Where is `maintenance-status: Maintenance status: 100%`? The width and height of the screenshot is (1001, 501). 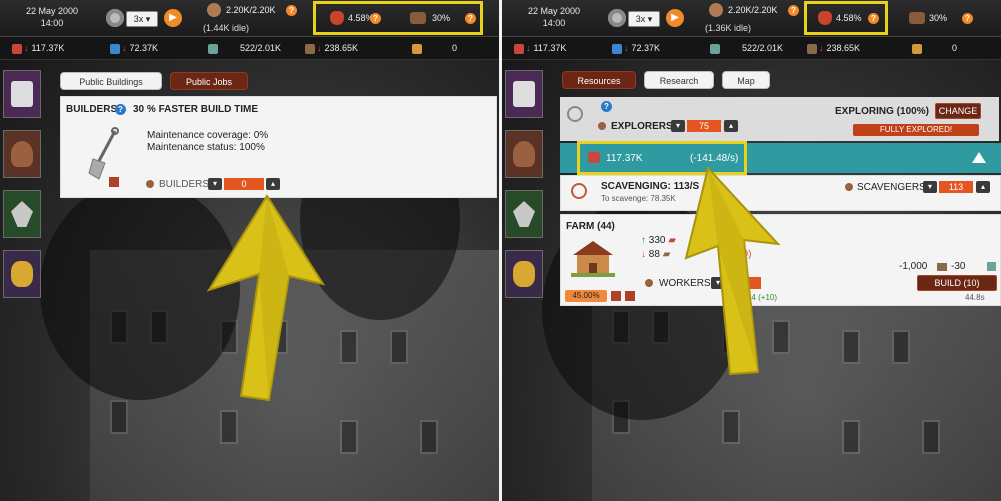 maintenance-status: Maintenance status: 100% is located at coordinates (206, 147).